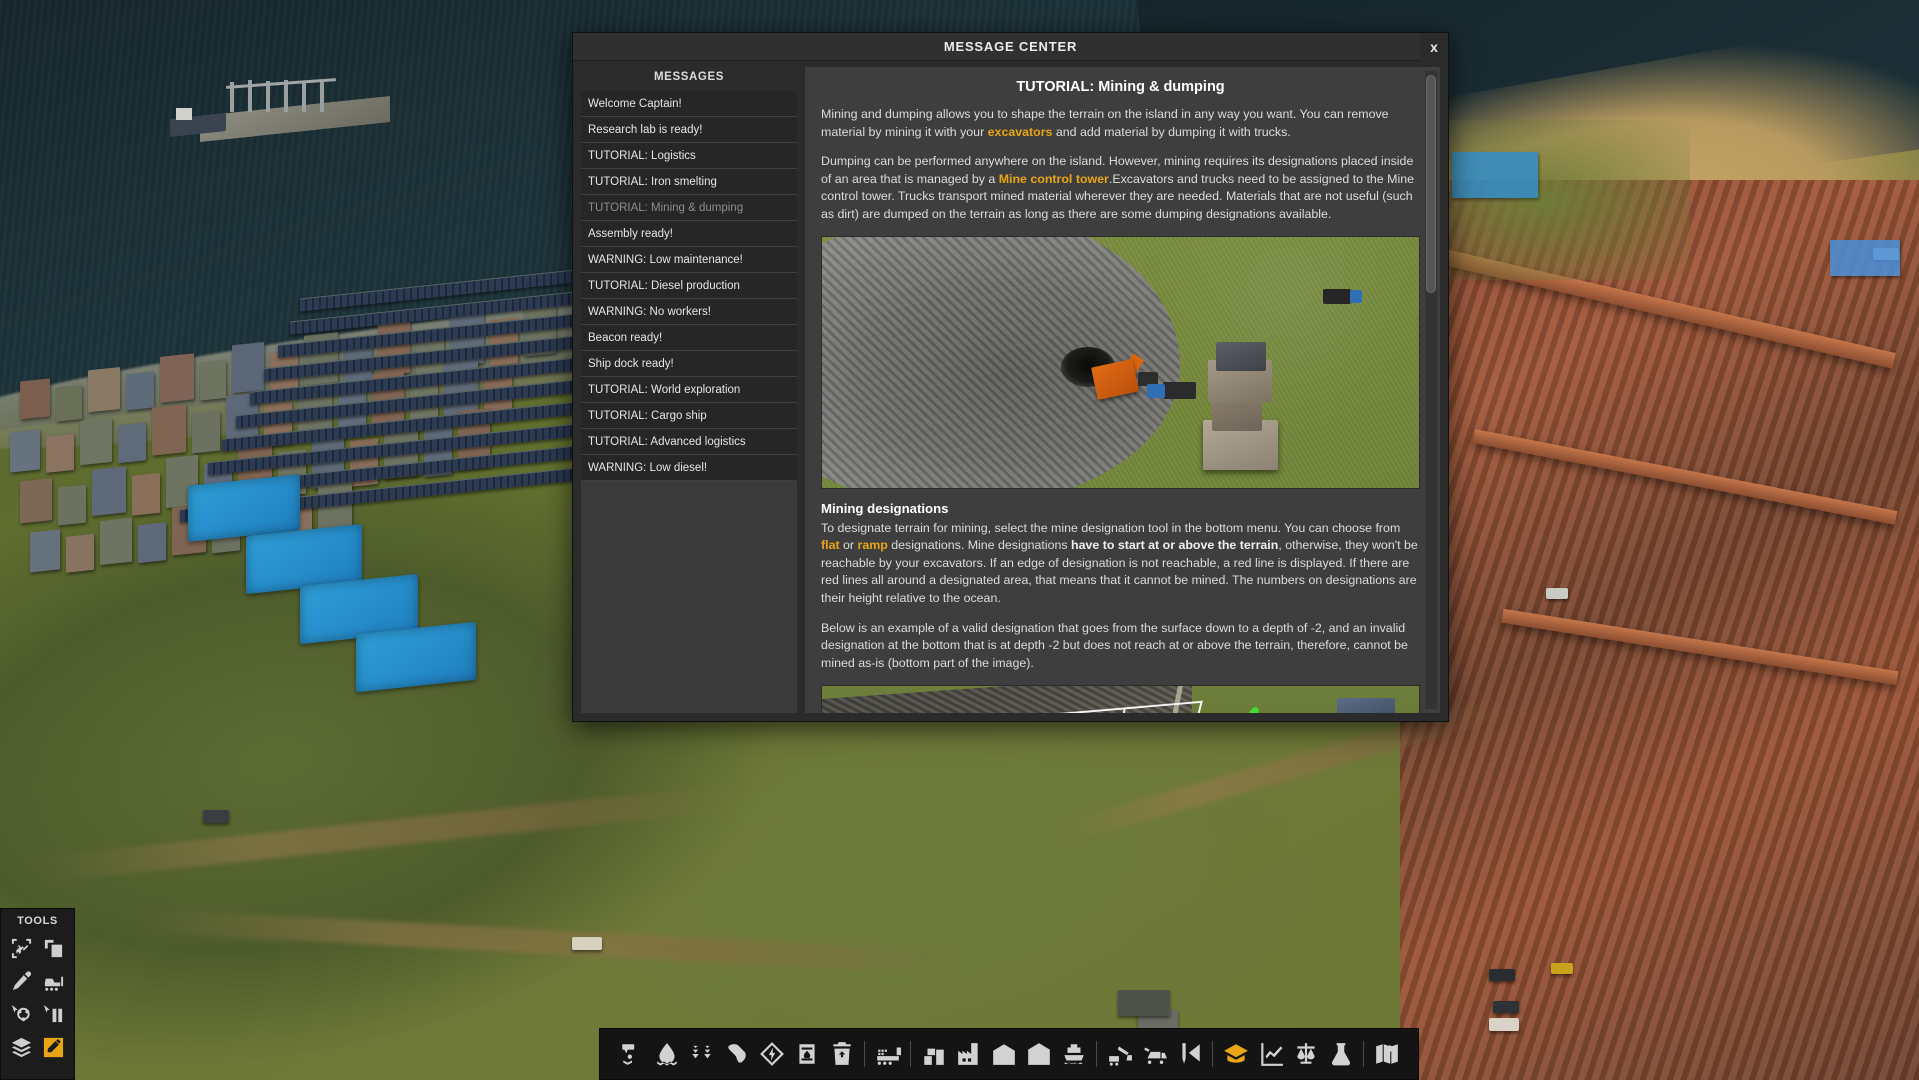  What do you see at coordinates (22, 948) in the screenshot?
I see `cut-selection-icon` at bounding box center [22, 948].